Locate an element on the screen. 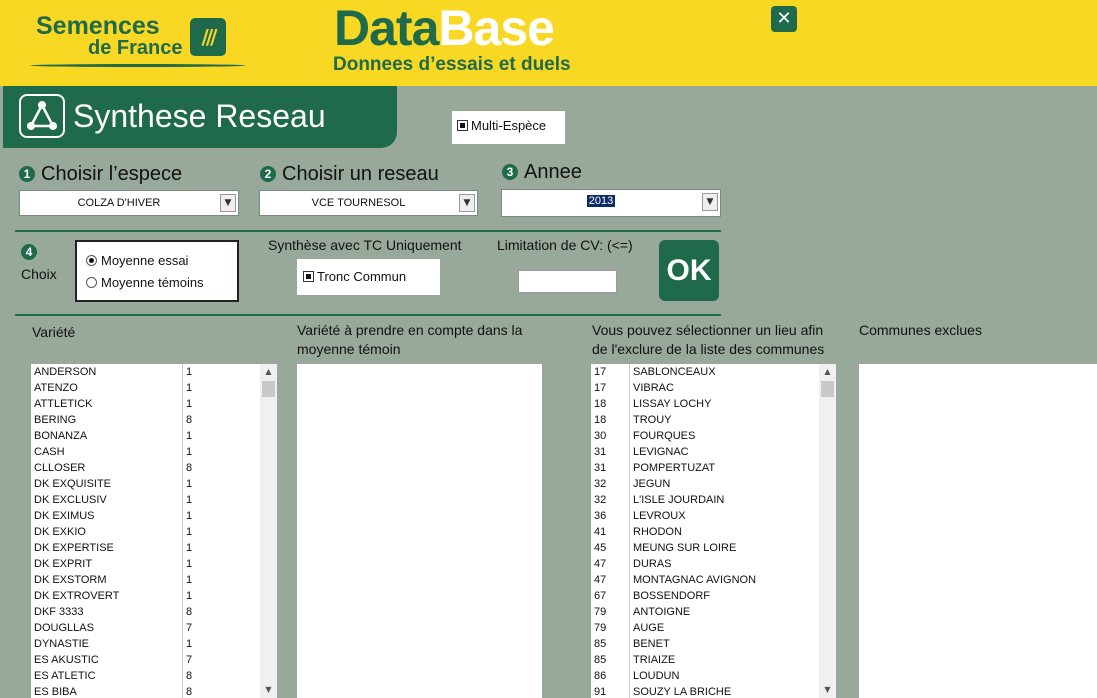  list-item: 41 RHODON is located at coordinates (713, 532).